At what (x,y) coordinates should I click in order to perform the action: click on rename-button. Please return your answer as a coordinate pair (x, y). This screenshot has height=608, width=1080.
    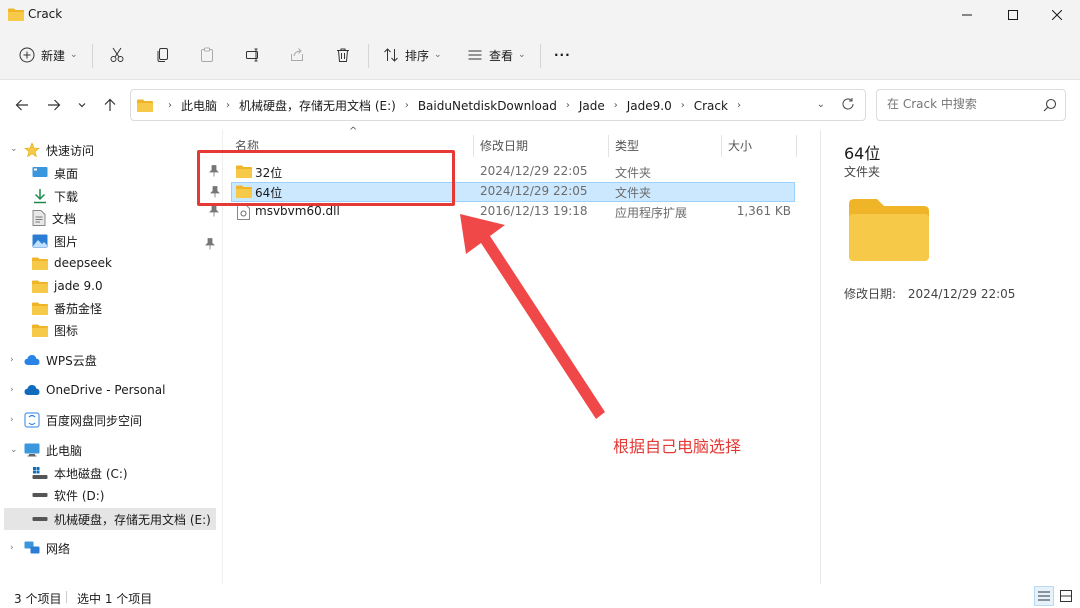
    Looking at the image, I should click on (253, 55).